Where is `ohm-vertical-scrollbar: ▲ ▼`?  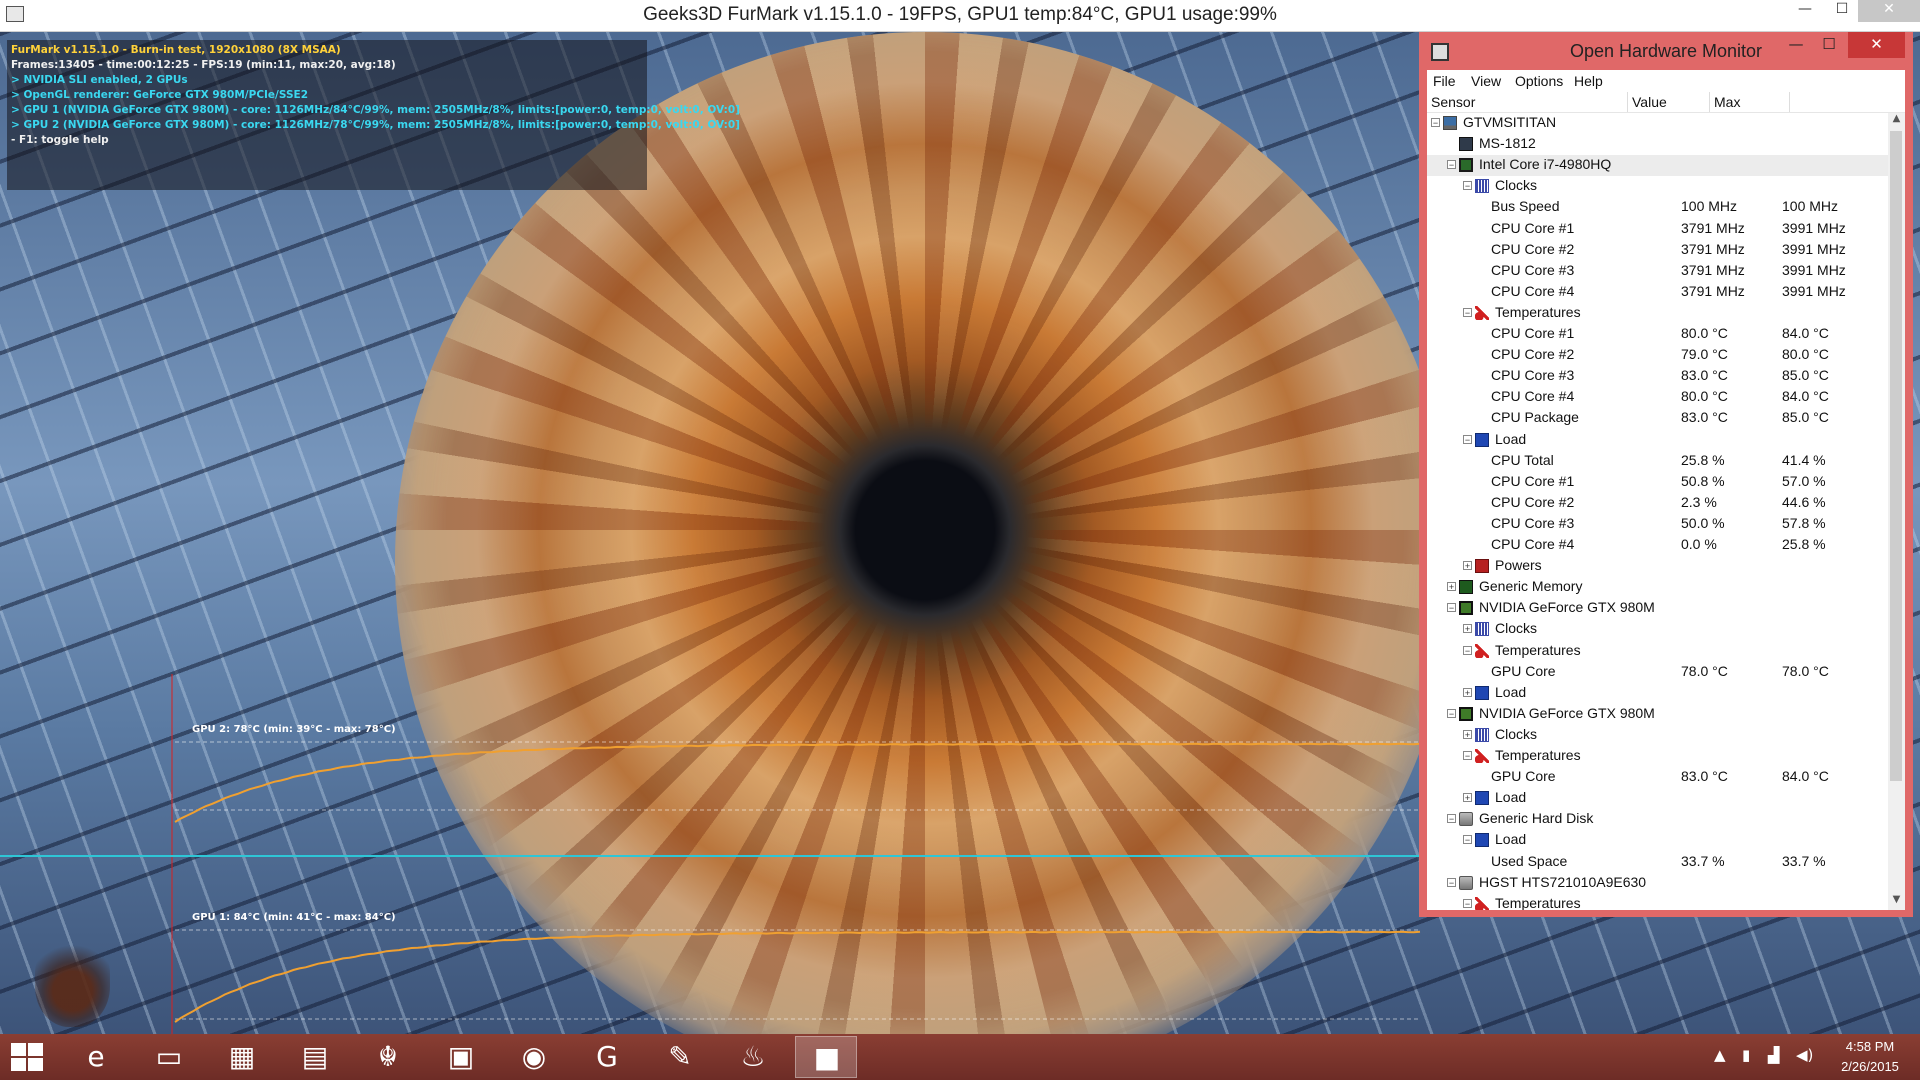
ohm-vertical-scrollbar: ▲ ▼ is located at coordinates (1896, 511).